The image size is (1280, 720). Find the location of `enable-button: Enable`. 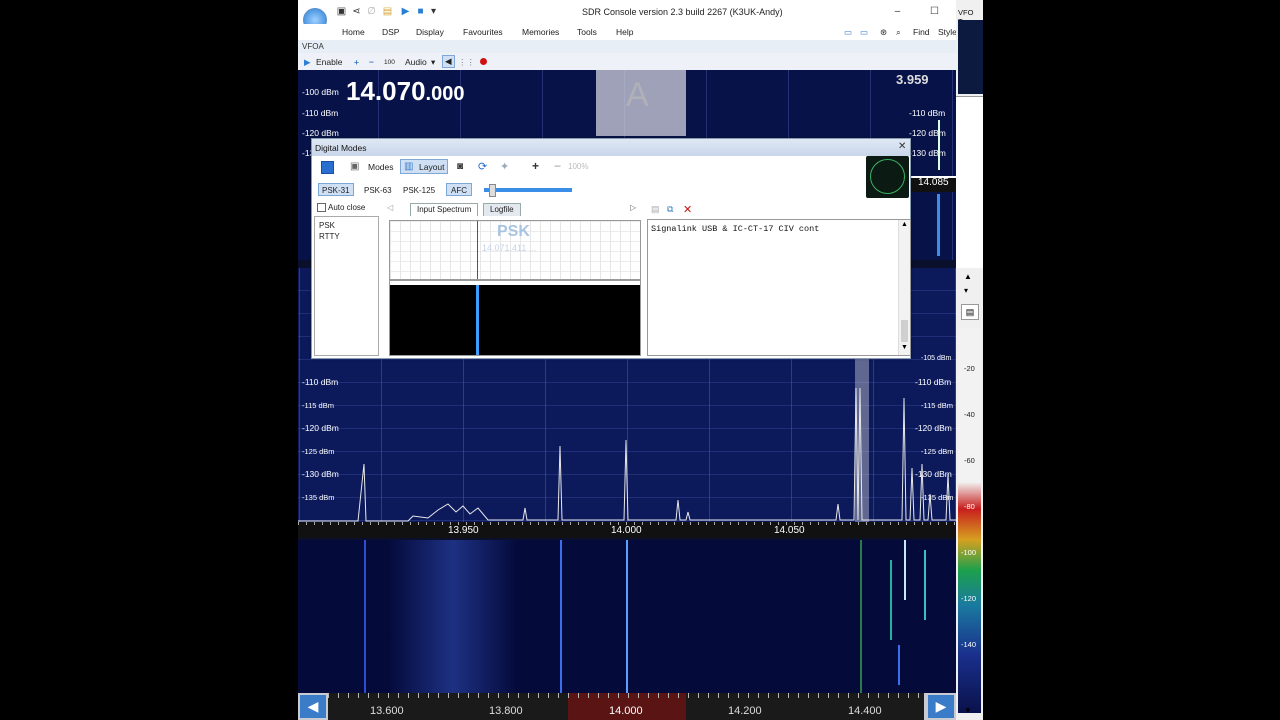

enable-button: Enable is located at coordinates (329, 62).